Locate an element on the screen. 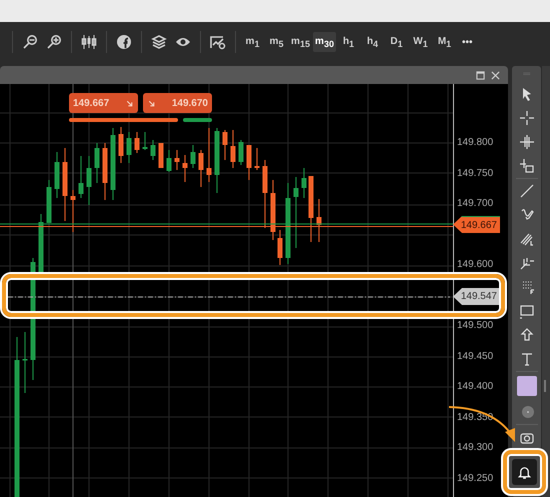  timeframe-button: m$_{15}$ is located at coordinates (300, 42).